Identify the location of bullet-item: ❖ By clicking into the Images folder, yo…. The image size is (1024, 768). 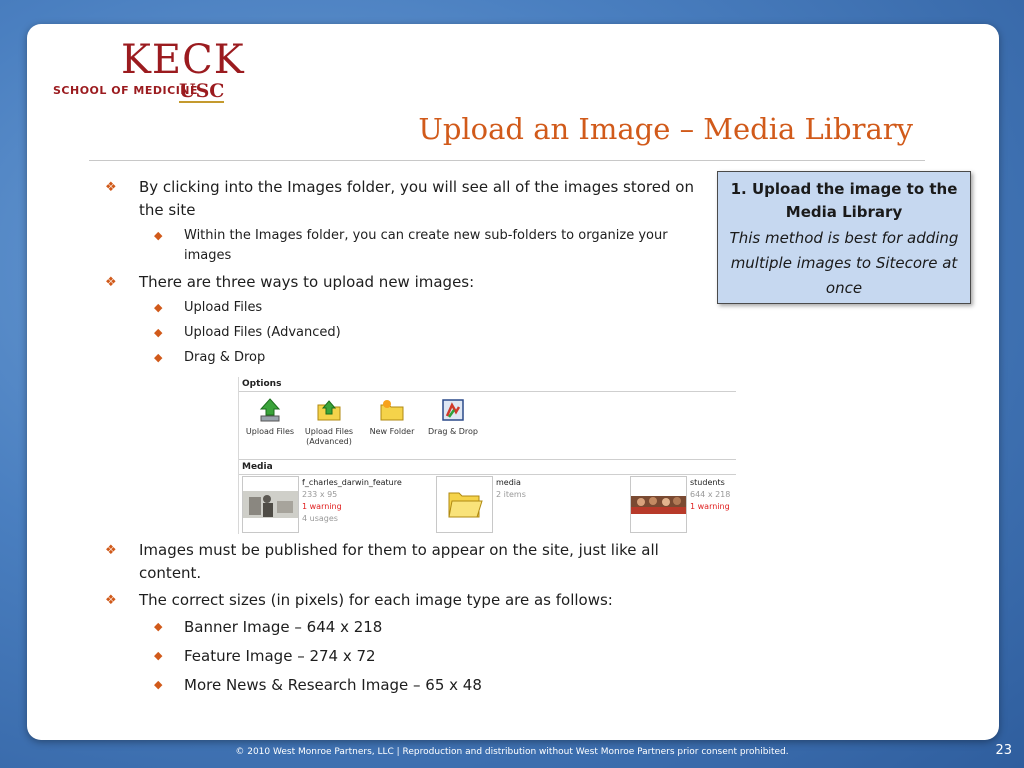
(405, 199).